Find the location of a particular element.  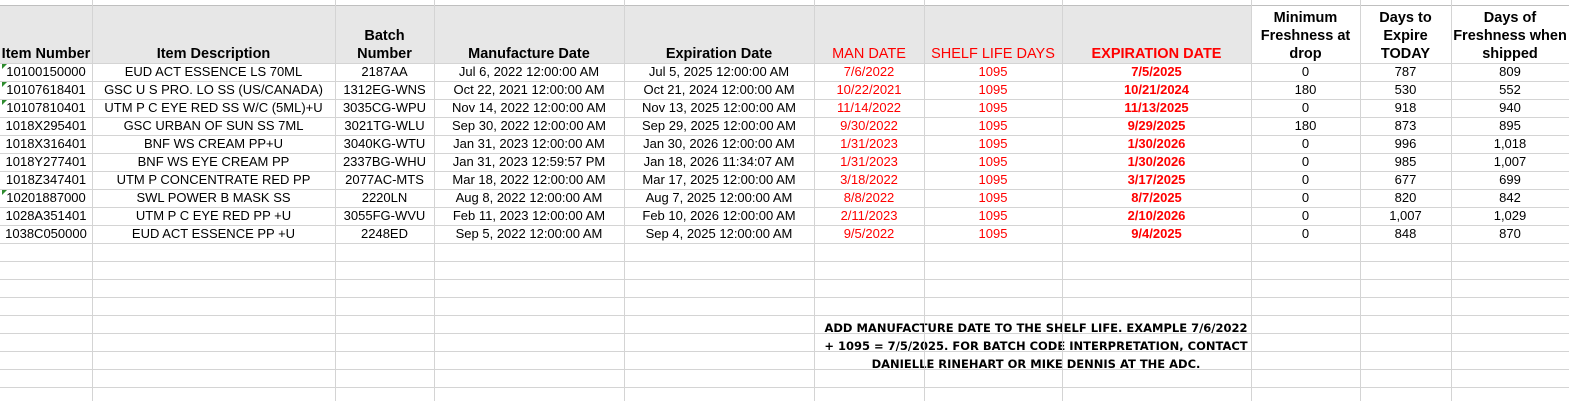

cell-days-freshness: 552 is located at coordinates (1510, 90).